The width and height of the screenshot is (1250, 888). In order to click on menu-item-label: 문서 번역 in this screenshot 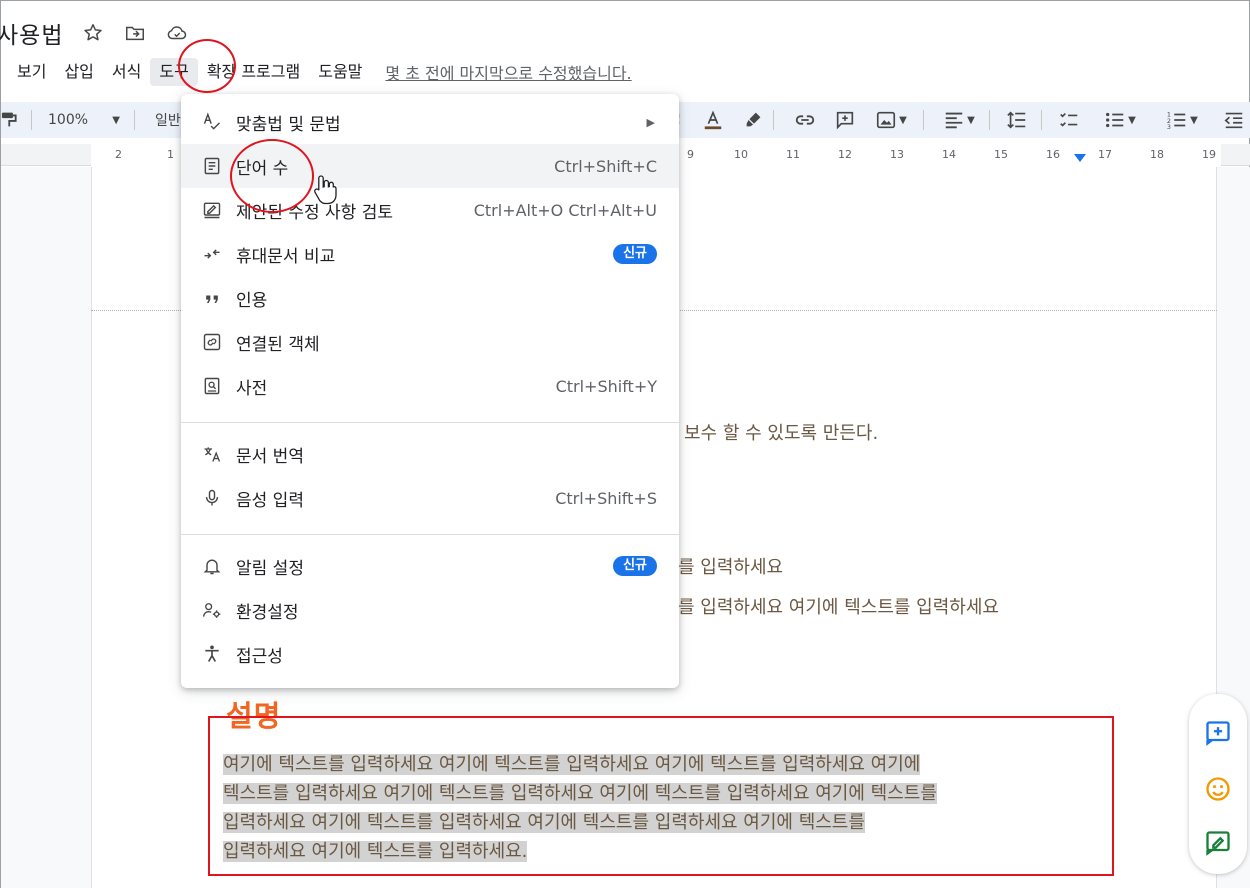, I will do `click(270, 456)`.